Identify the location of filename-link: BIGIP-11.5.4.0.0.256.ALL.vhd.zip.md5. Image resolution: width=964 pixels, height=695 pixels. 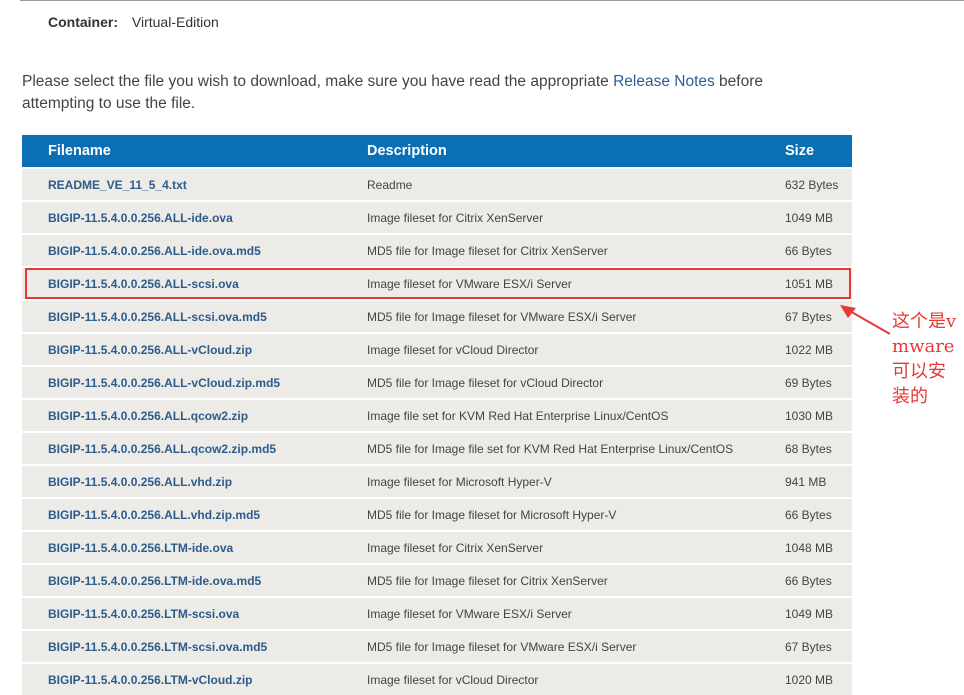
(154, 515).